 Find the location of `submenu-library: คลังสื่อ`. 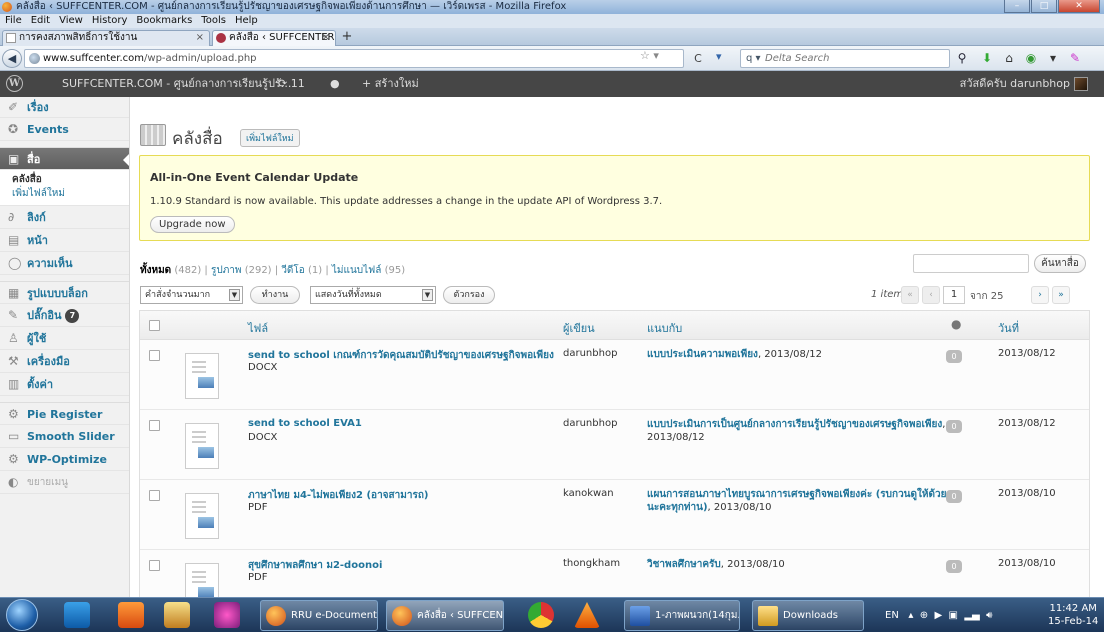

submenu-library: คลังสื่อ is located at coordinates (70, 180).